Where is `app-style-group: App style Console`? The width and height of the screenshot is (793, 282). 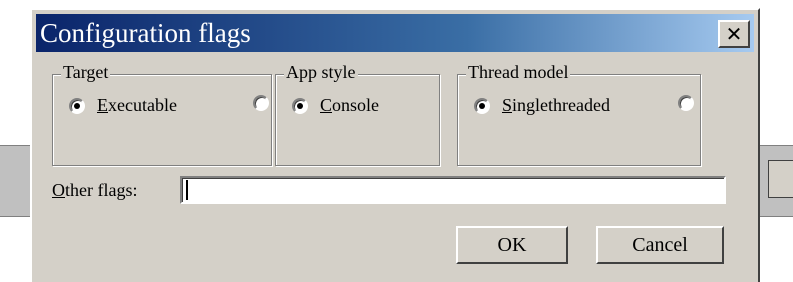 app-style-group: App style Console is located at coordinates (357, 114).